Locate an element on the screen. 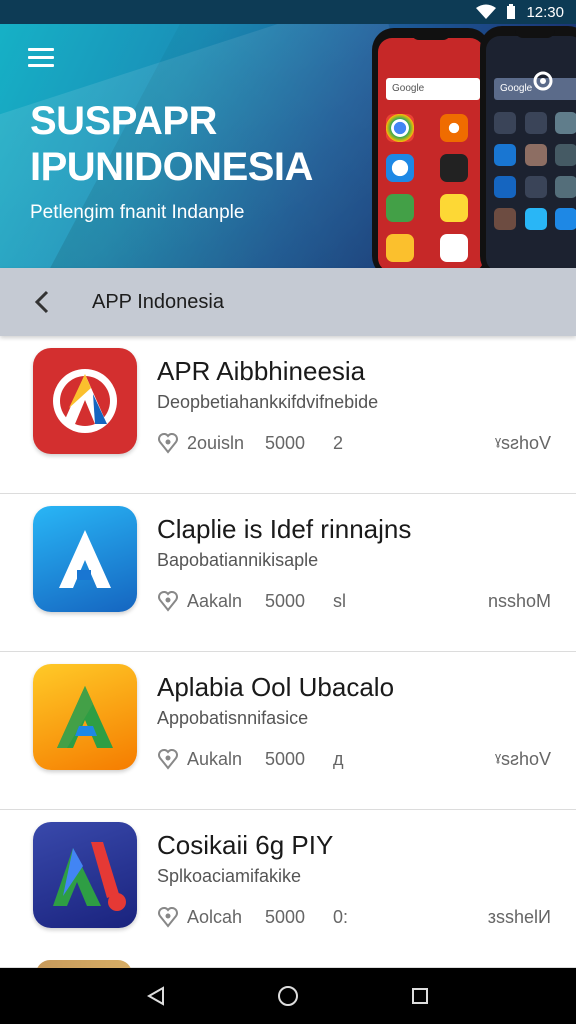  navigation-bar is located at coordinates (288, 996).